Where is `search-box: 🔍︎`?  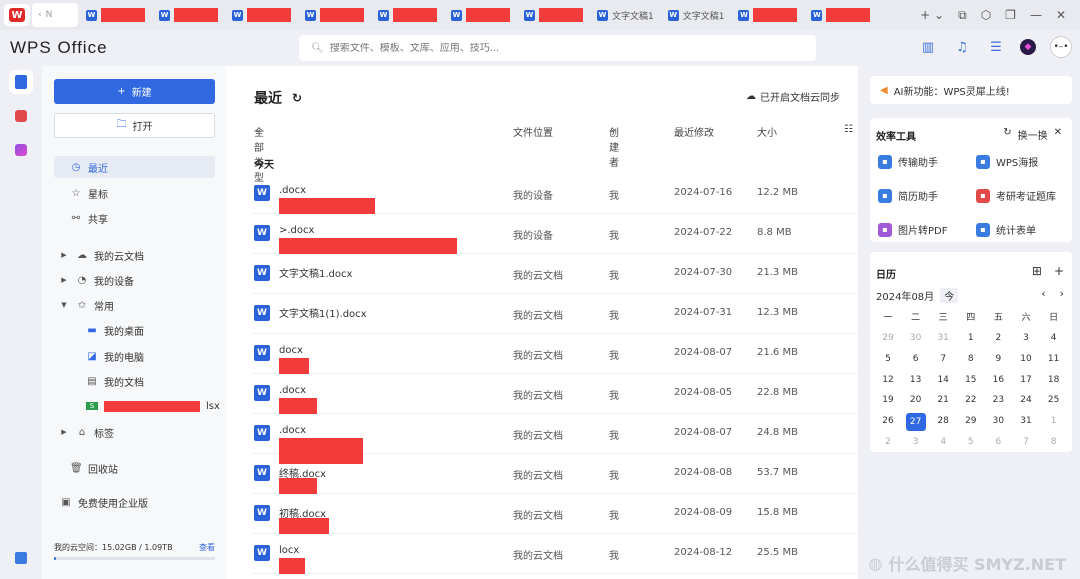 search-box: 🔍︎ is located at coordinates (557, 48).